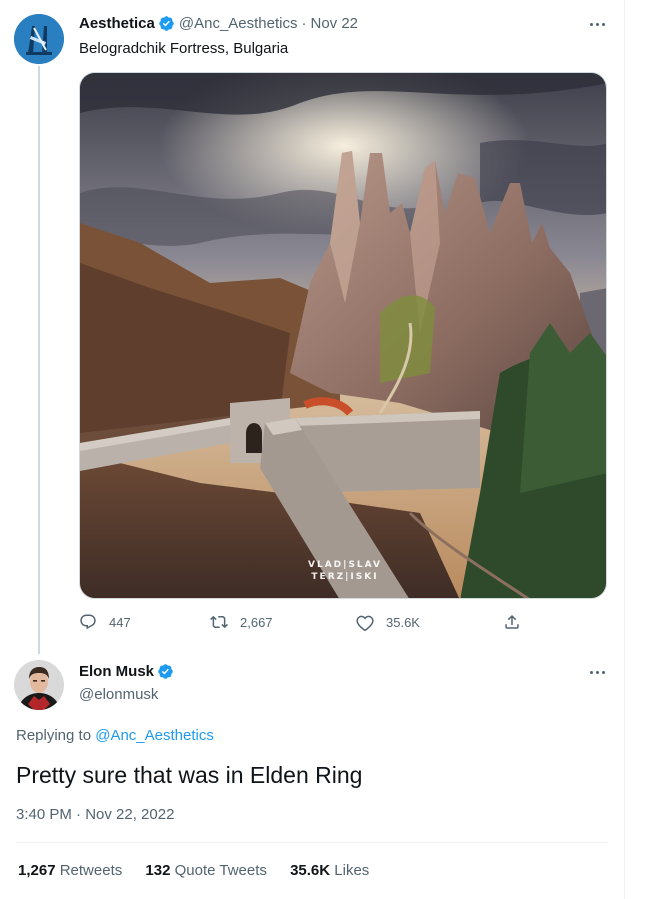 This screenshot has height=899, width=650. I want to click on reply-author-name: Elon Musk, so click(116, 671).